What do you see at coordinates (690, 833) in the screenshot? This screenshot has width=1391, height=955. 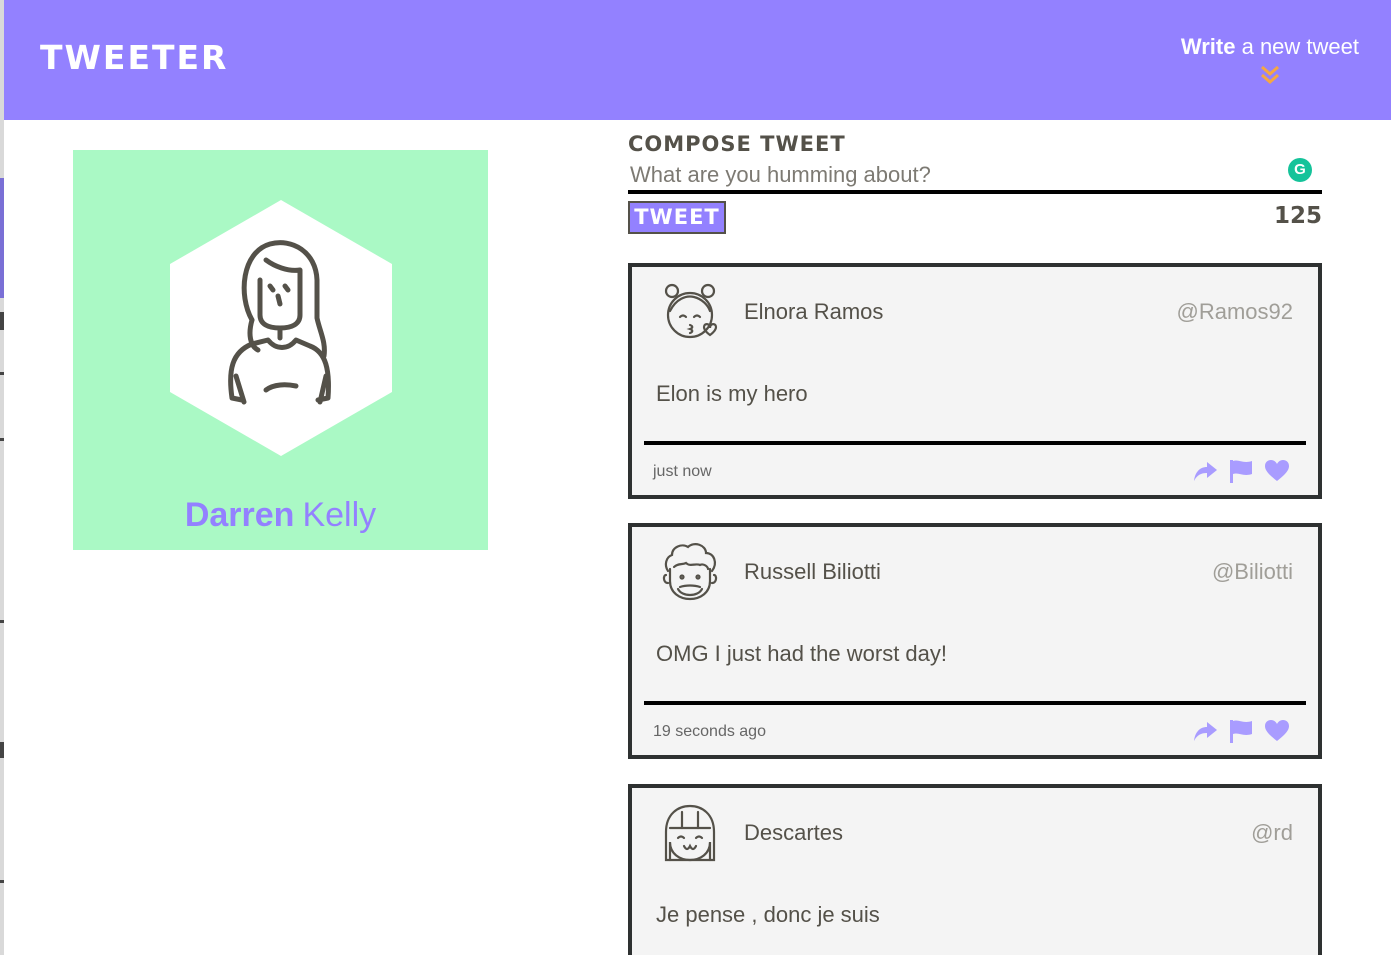 I see `bob-hair-girl-avatar-icon` at bounding box center [690, 833].